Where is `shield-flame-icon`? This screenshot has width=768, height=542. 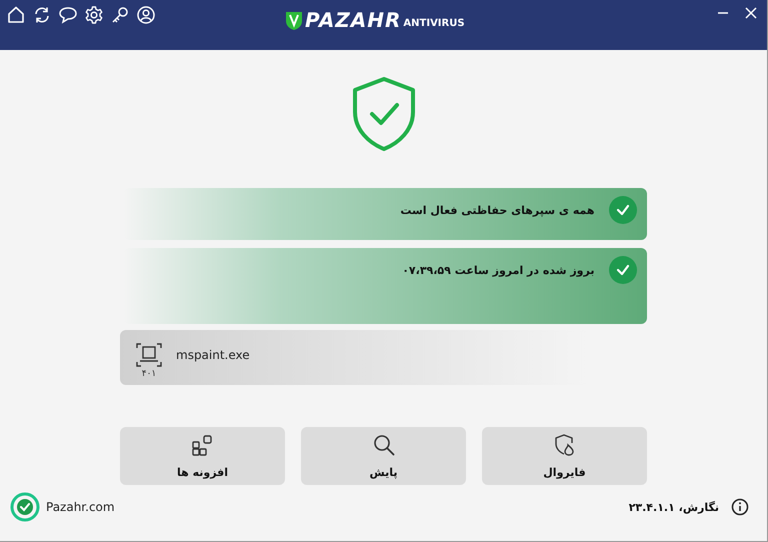 shield-flame-icon is located at coordinates (565, 445).